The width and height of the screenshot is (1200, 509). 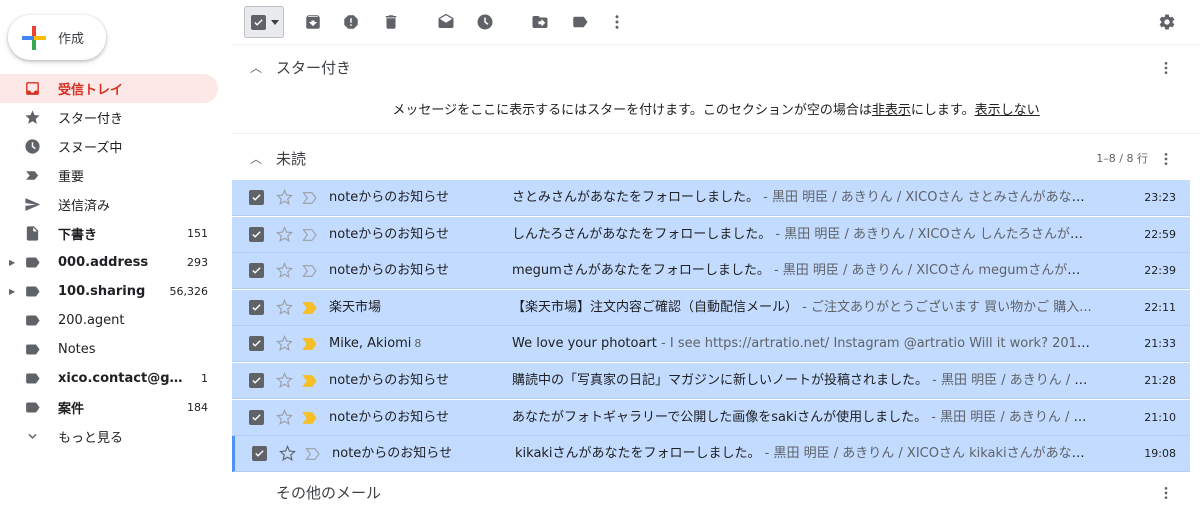 I want to click on settings-button, so click(x=1167, y=22).